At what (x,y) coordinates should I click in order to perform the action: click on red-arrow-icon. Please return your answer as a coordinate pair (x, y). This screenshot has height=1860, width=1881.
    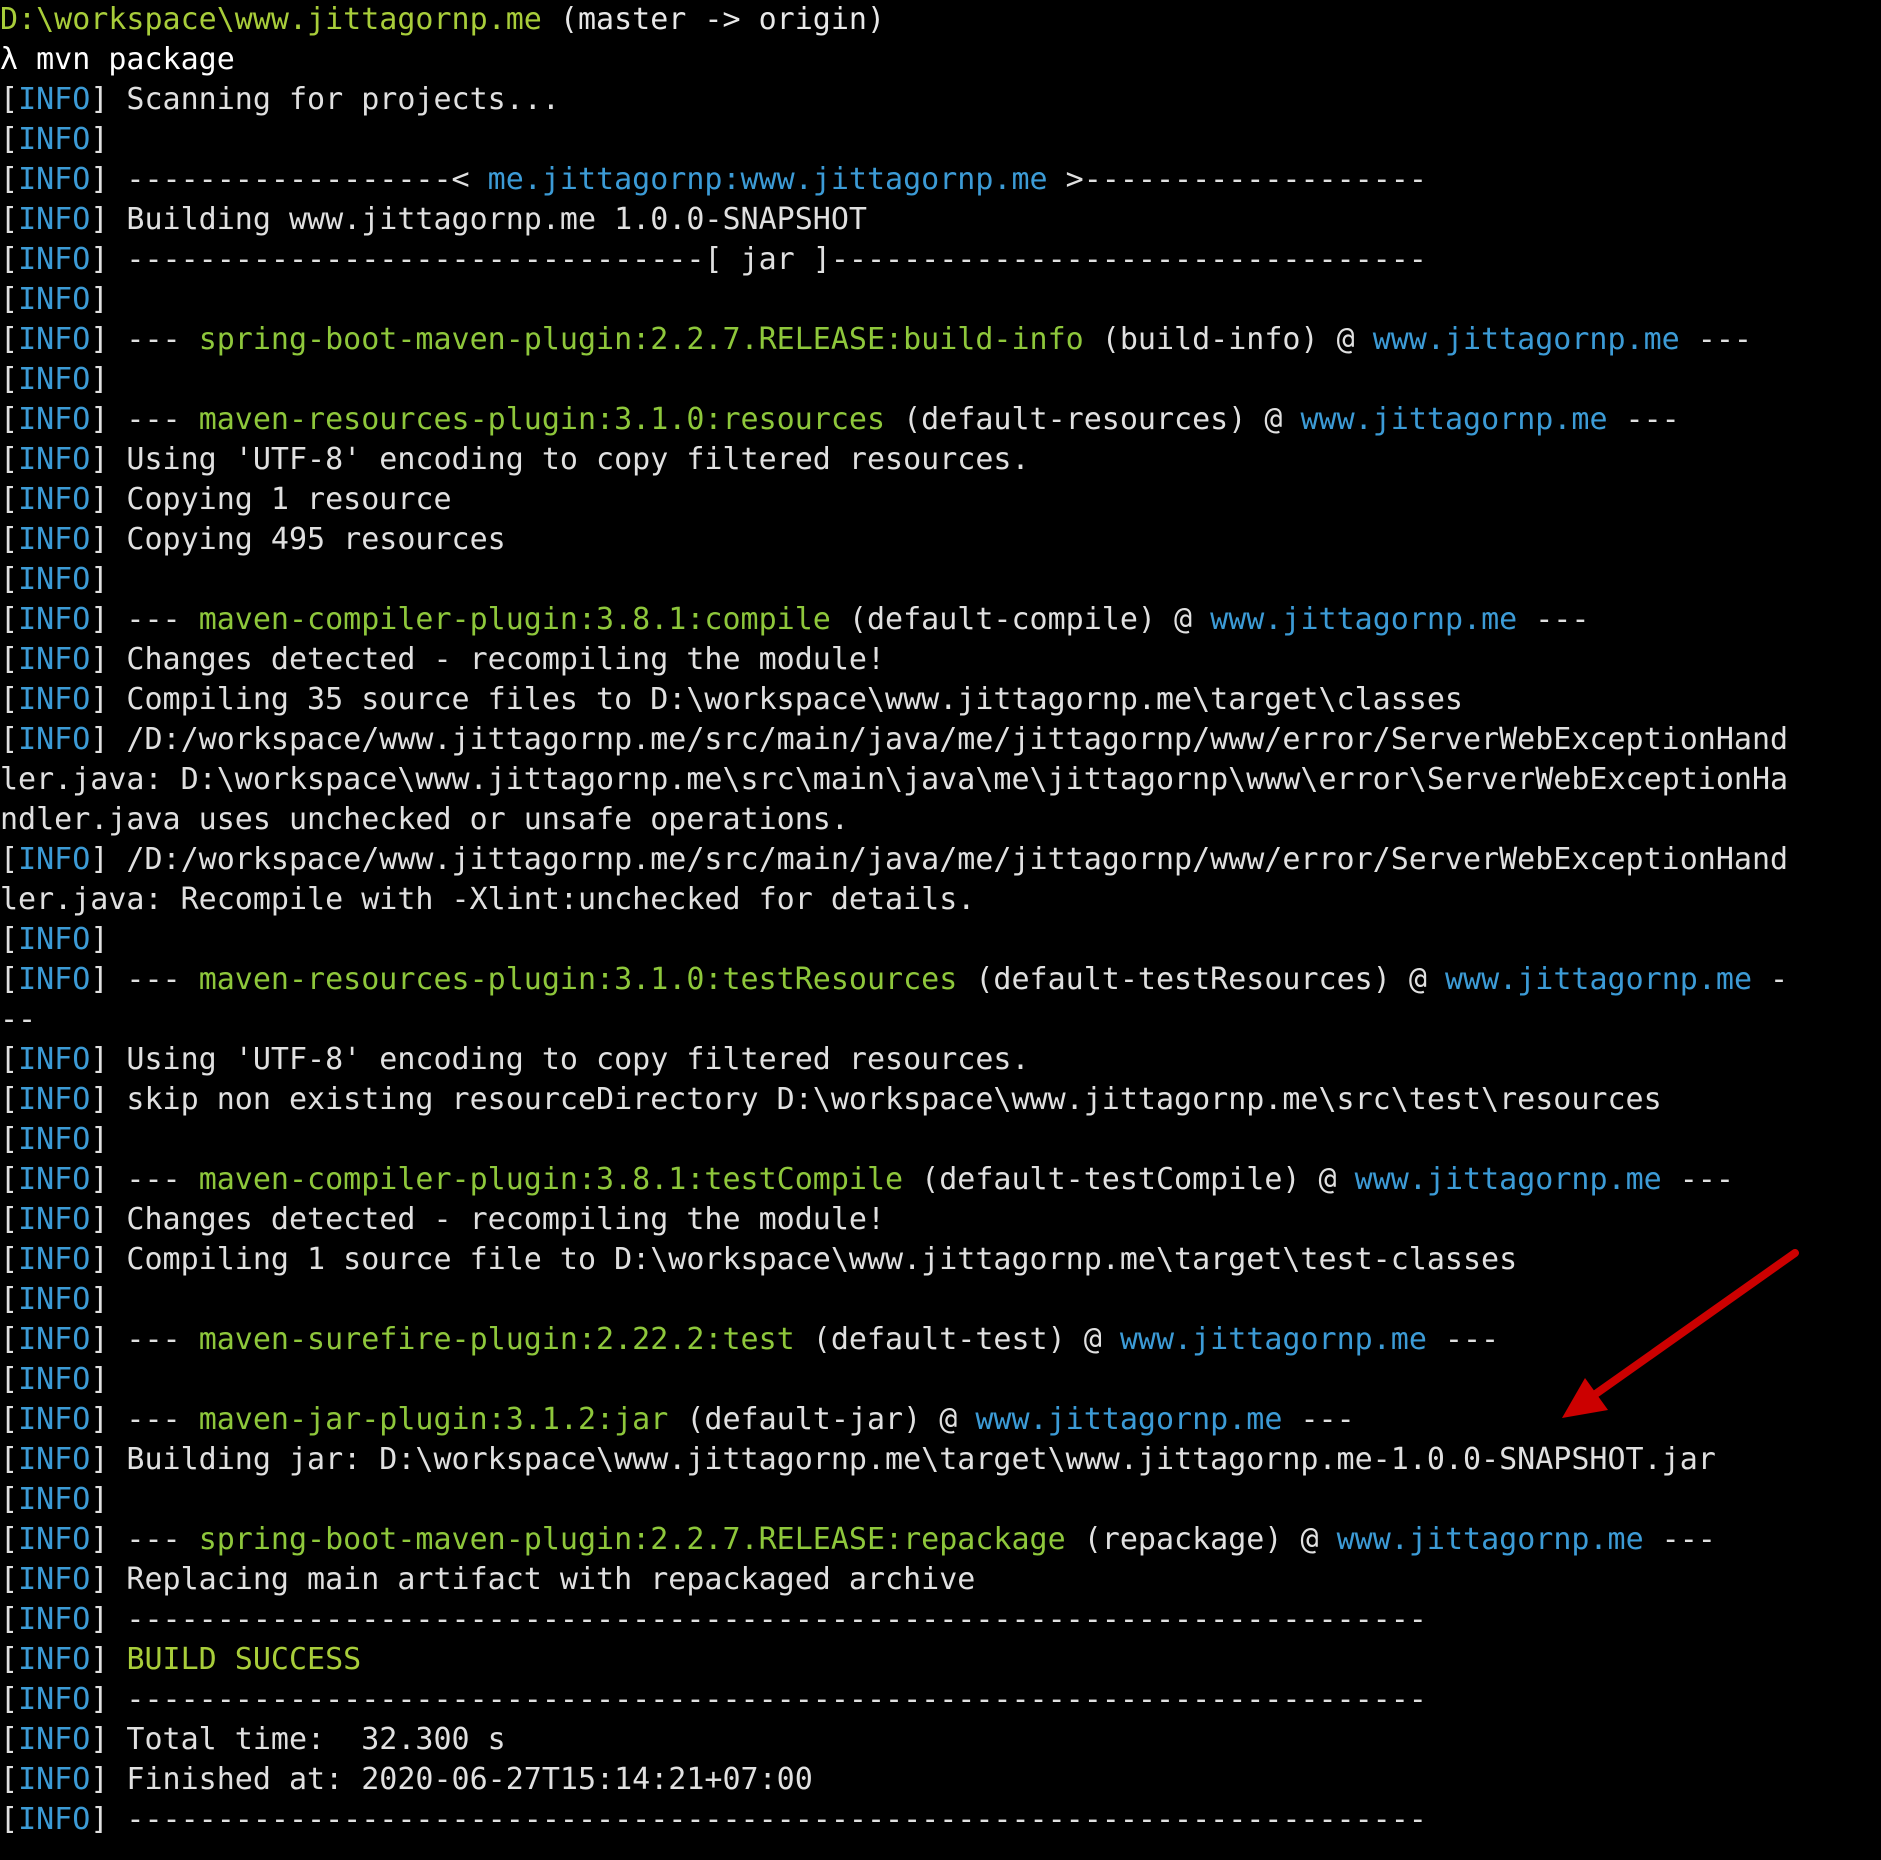
    Looking at the image, I should click on (1680, 1333).